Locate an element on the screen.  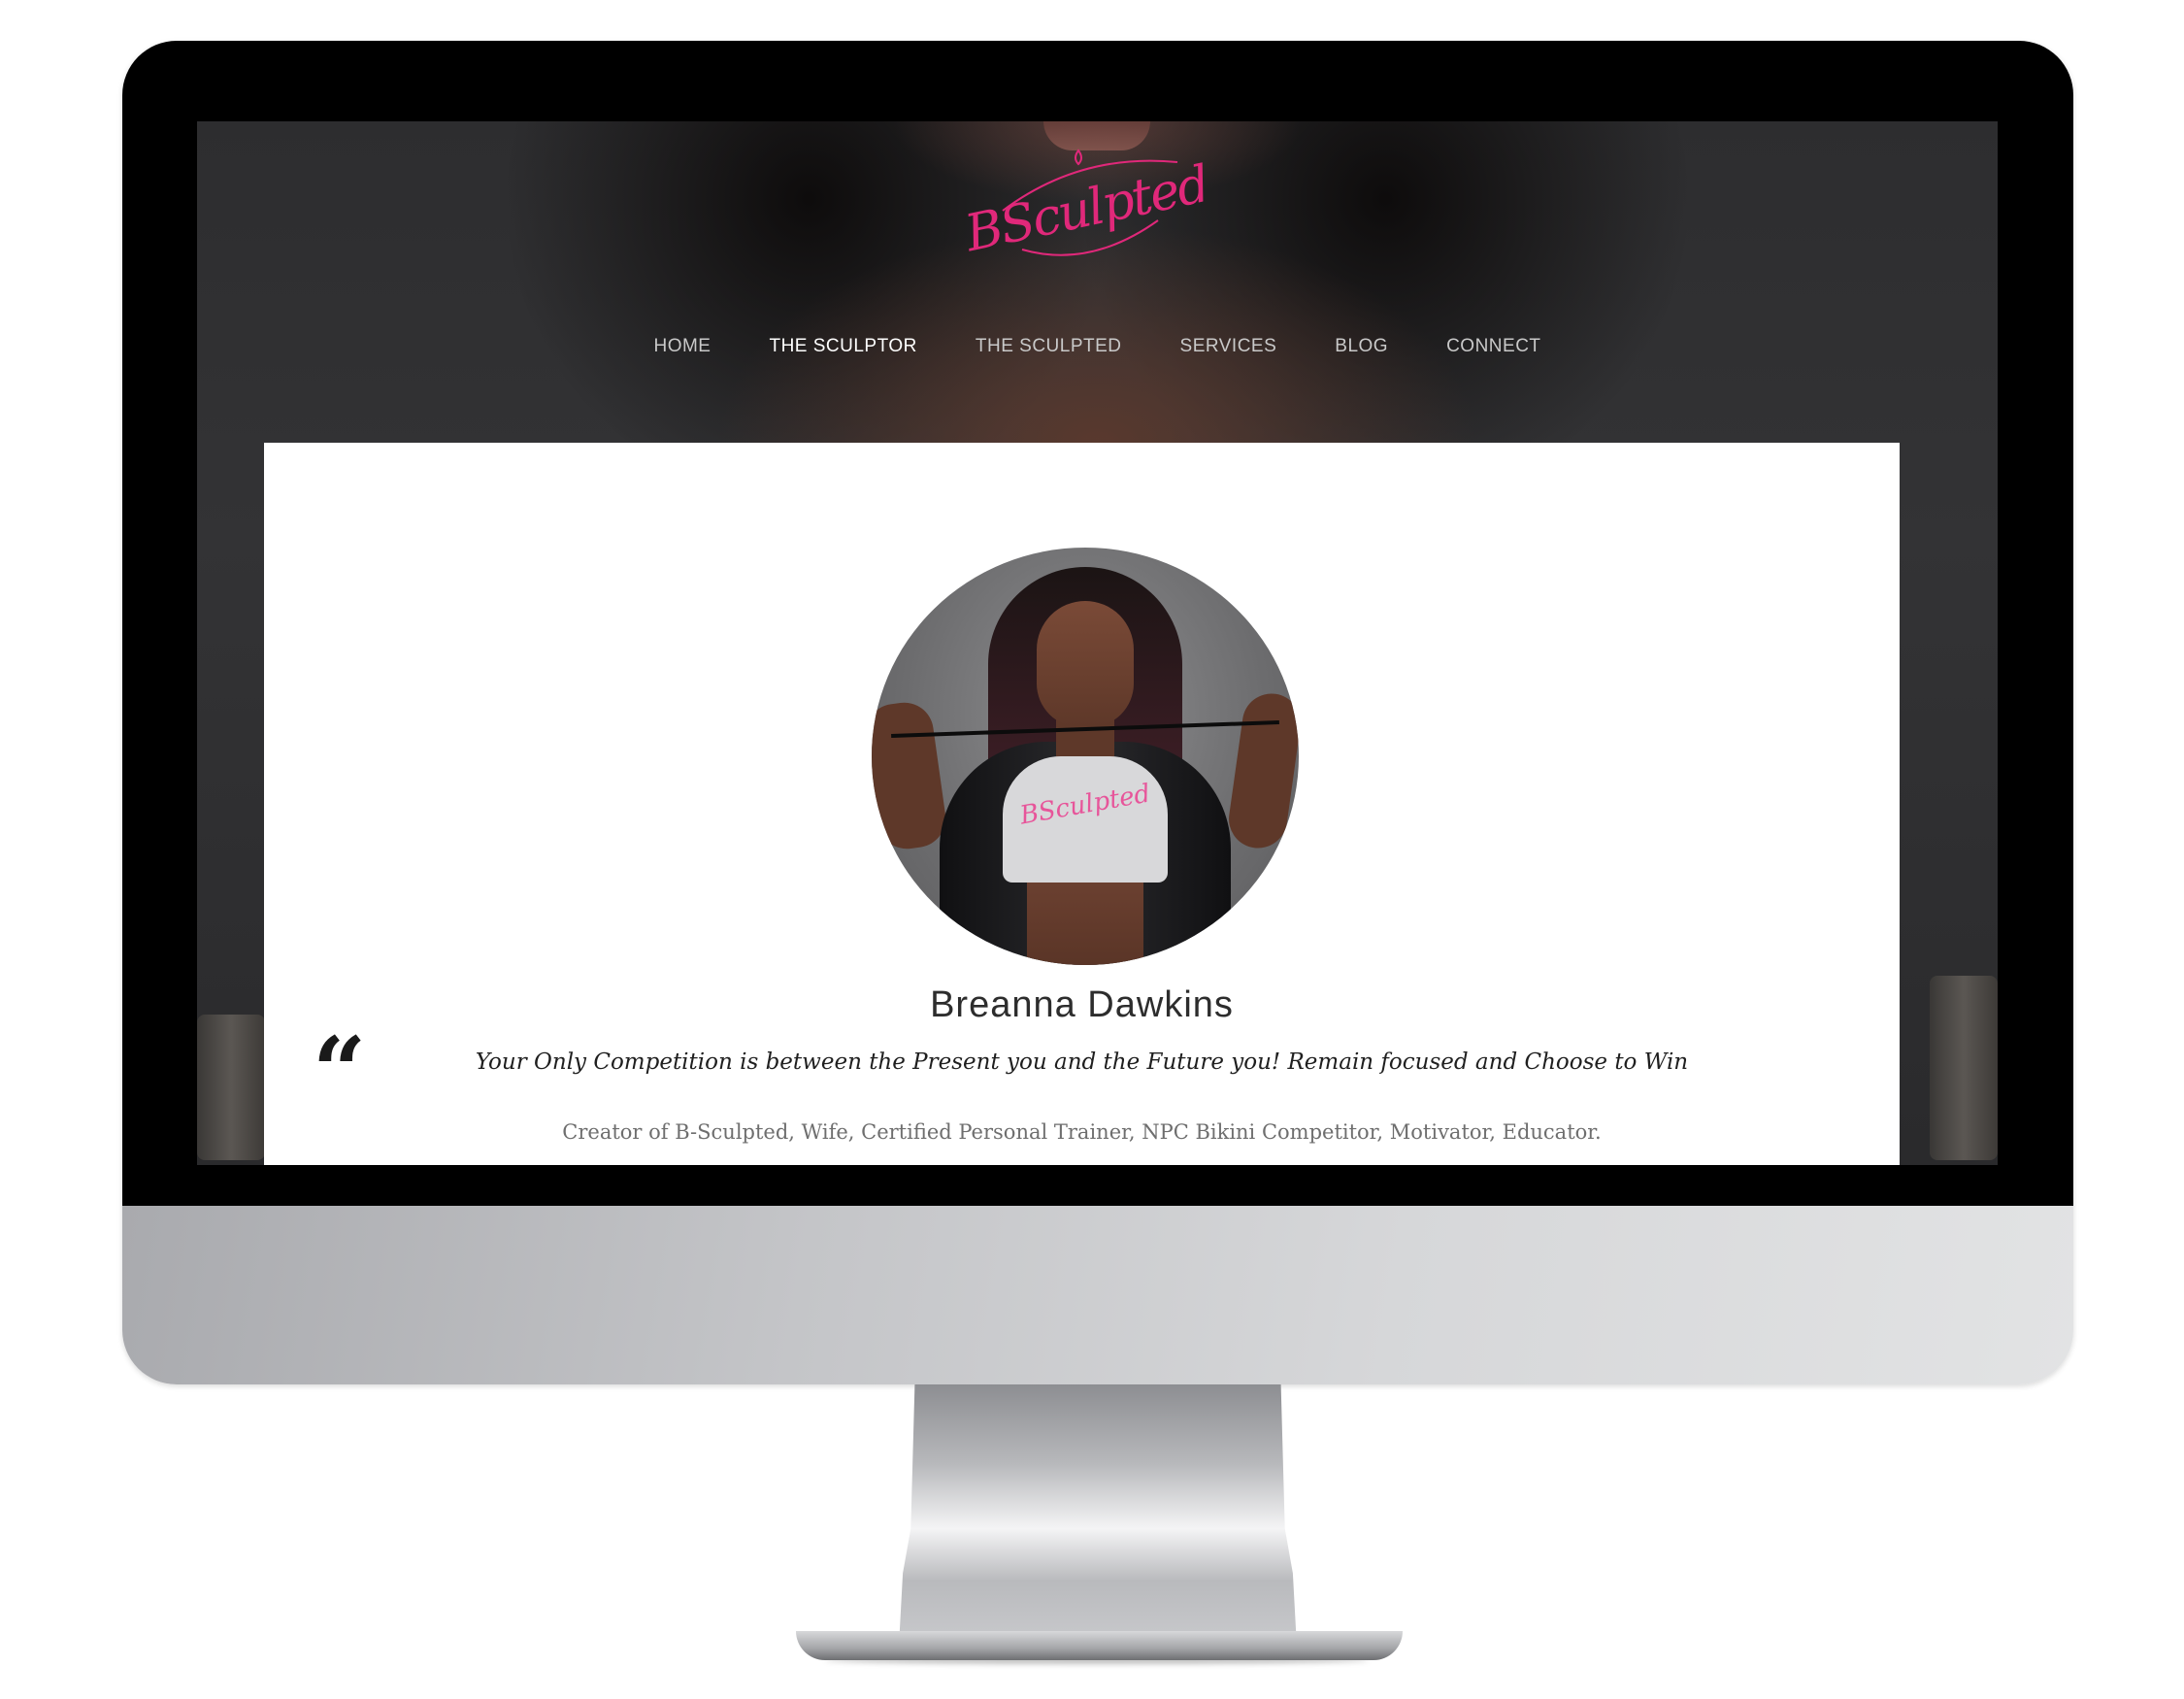
monitor-stand-foot is located at coordinates (1099, 1645).